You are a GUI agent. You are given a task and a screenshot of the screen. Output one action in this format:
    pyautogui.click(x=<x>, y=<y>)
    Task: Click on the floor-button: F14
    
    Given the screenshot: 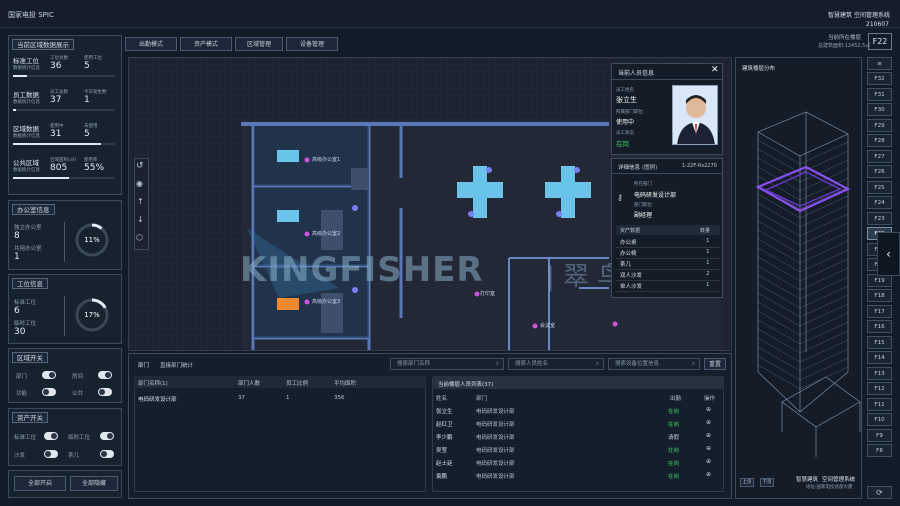 What is the action you would take?
    pyautogui.click(x=879, y=357)
    